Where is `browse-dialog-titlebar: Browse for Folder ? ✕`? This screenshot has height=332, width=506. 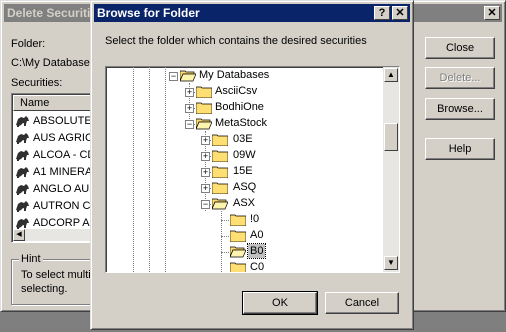 browse-dialog-titlebar: Browse for Folder ? ✕ is located at coordinates (252, 13).